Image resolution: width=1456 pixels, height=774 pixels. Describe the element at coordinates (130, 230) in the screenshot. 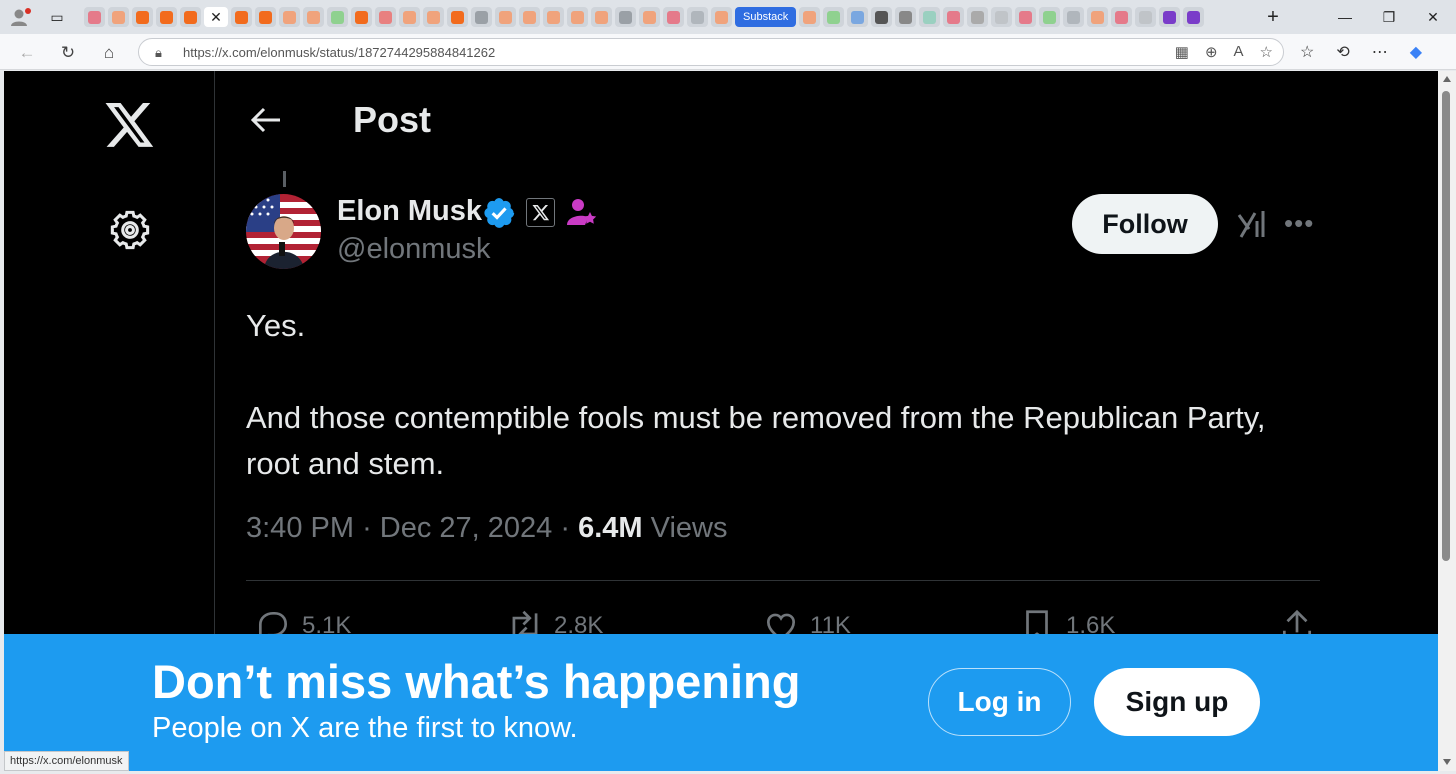

I see `gear-icon` at that location.